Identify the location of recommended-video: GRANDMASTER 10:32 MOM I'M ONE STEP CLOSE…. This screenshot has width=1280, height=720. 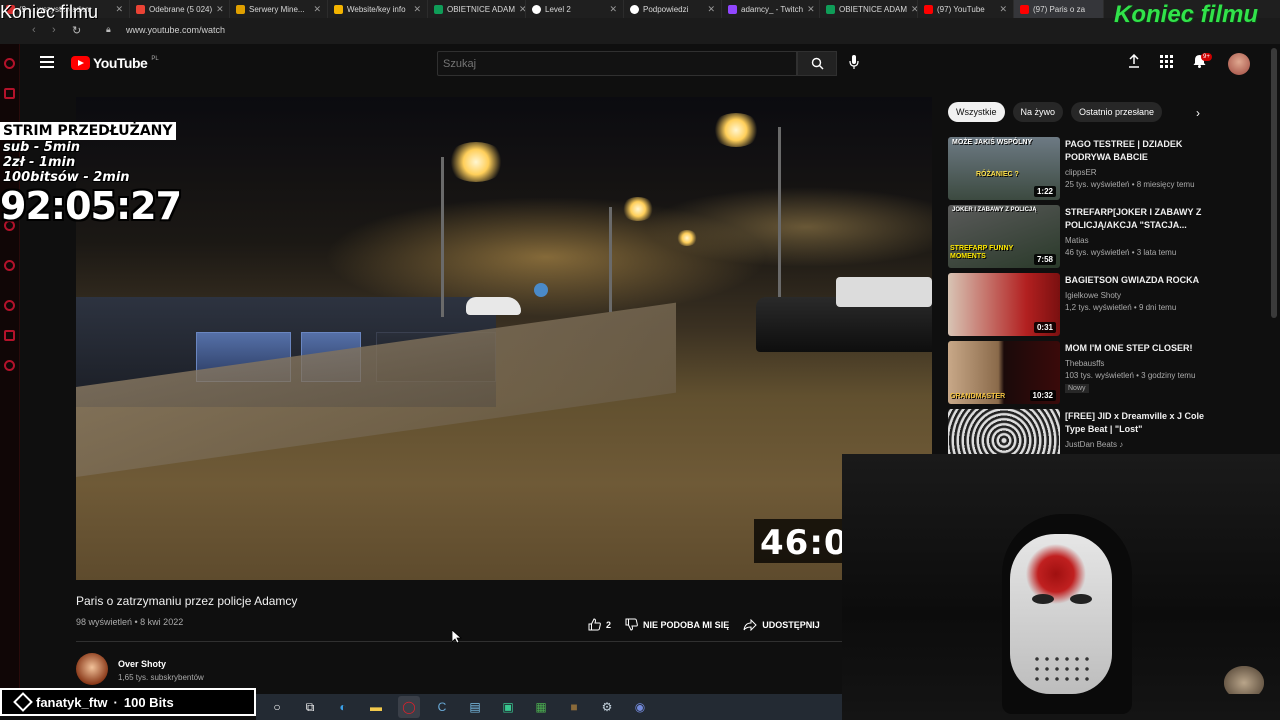
(1078, 373).